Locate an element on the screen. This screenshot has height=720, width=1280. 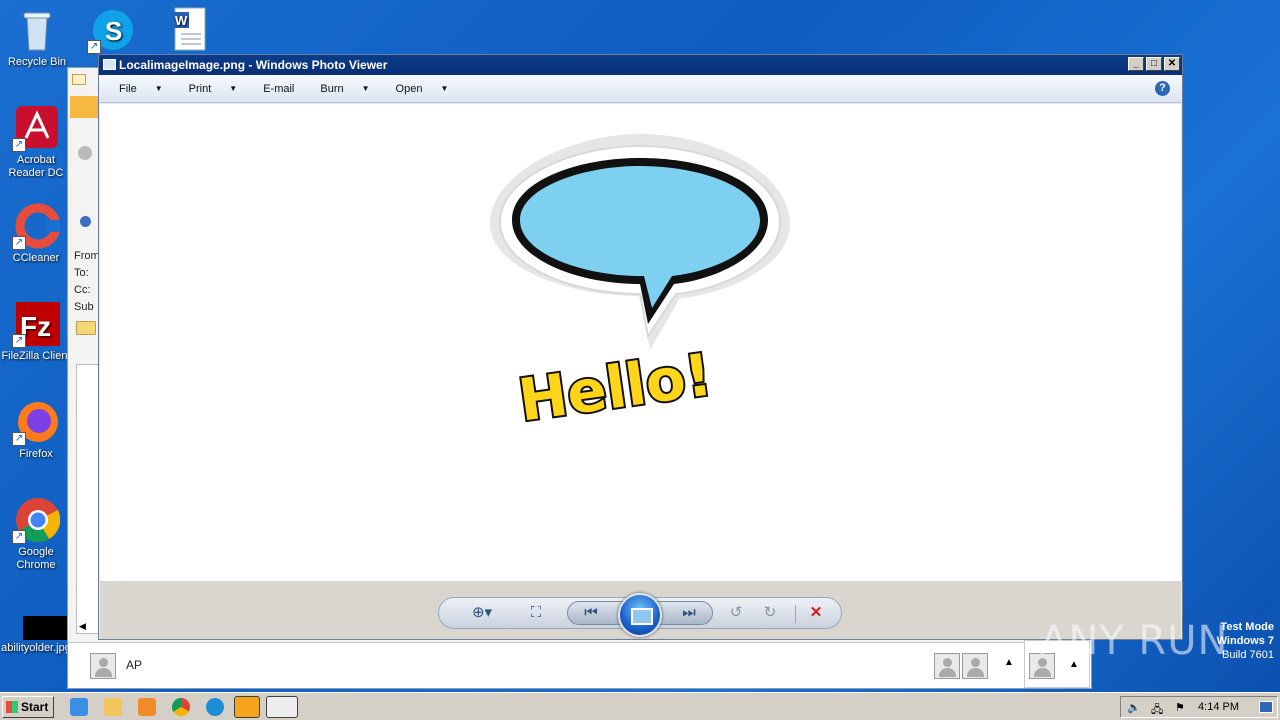
actual-size-icon: ⛶ is located at coordinates (536, 613).